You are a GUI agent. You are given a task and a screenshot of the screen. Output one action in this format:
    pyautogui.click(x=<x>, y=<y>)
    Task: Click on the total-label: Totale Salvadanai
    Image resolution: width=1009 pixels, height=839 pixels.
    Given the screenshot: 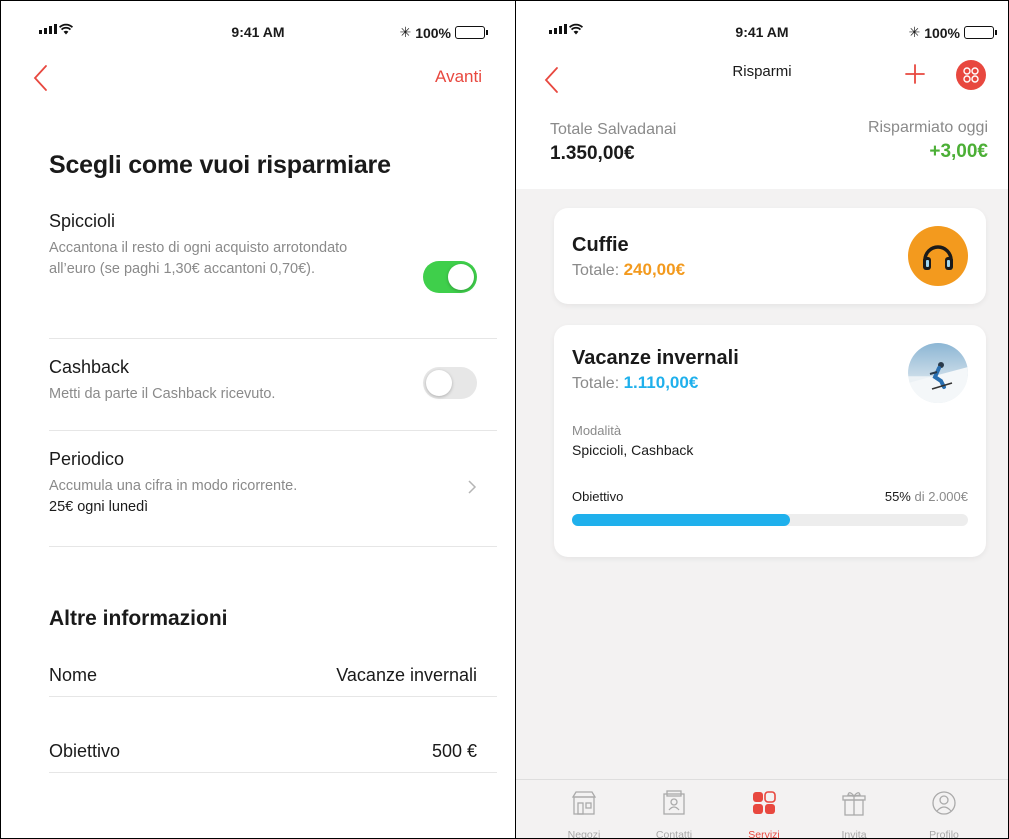 What is the action you would take?
    pyautogui.click(x=613, y=129)
    